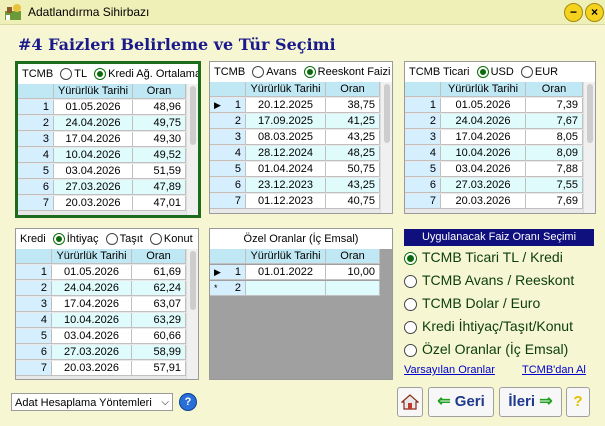 The image size is (605, 426). Describe the element at coordinates (159, 155) in the screenshot. I see `rate-cell: 49,52` at that location.